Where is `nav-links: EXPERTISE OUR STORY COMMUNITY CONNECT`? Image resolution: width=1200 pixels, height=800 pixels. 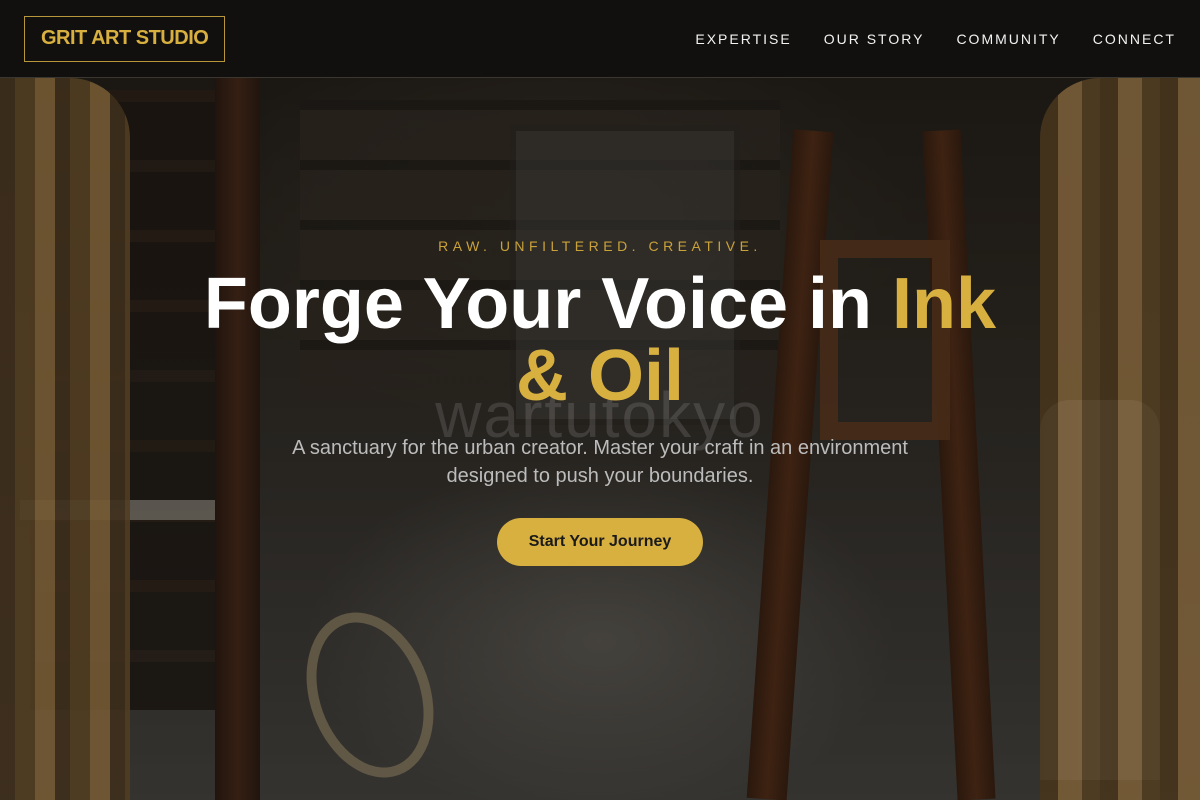
nav-links: EXPERTISE OUR STORY COMMUNITY CONNECT is located at coordinates (935, 39).